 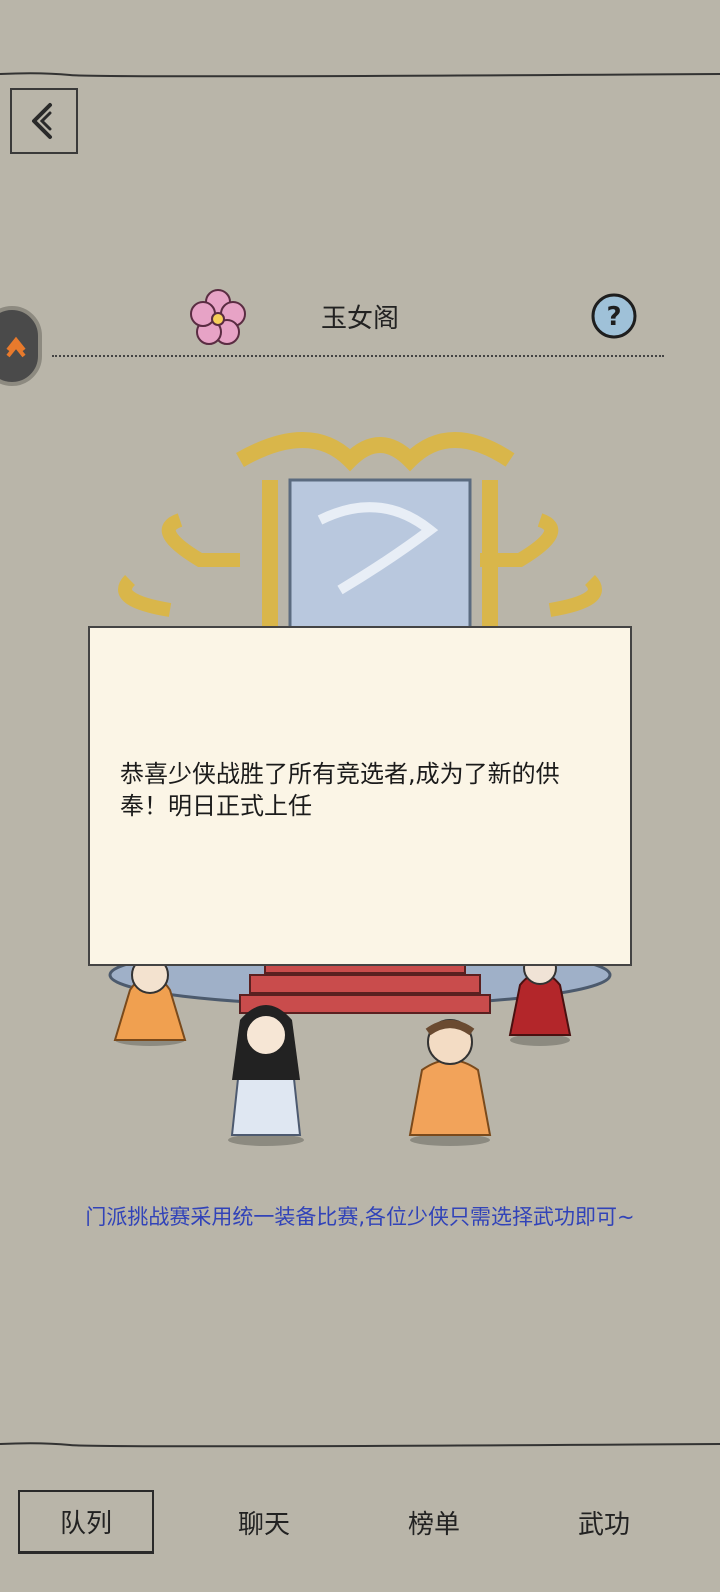 I want to click on side-menu-tab, so click(x=21, y=346).